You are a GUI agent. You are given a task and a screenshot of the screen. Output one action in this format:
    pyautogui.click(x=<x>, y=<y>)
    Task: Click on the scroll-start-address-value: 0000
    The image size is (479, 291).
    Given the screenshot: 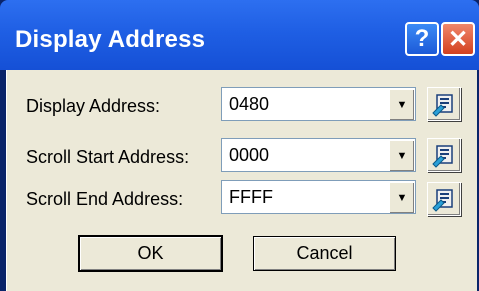 What is the action you would take?
    pyautogui.click(x=249, y=155)
    